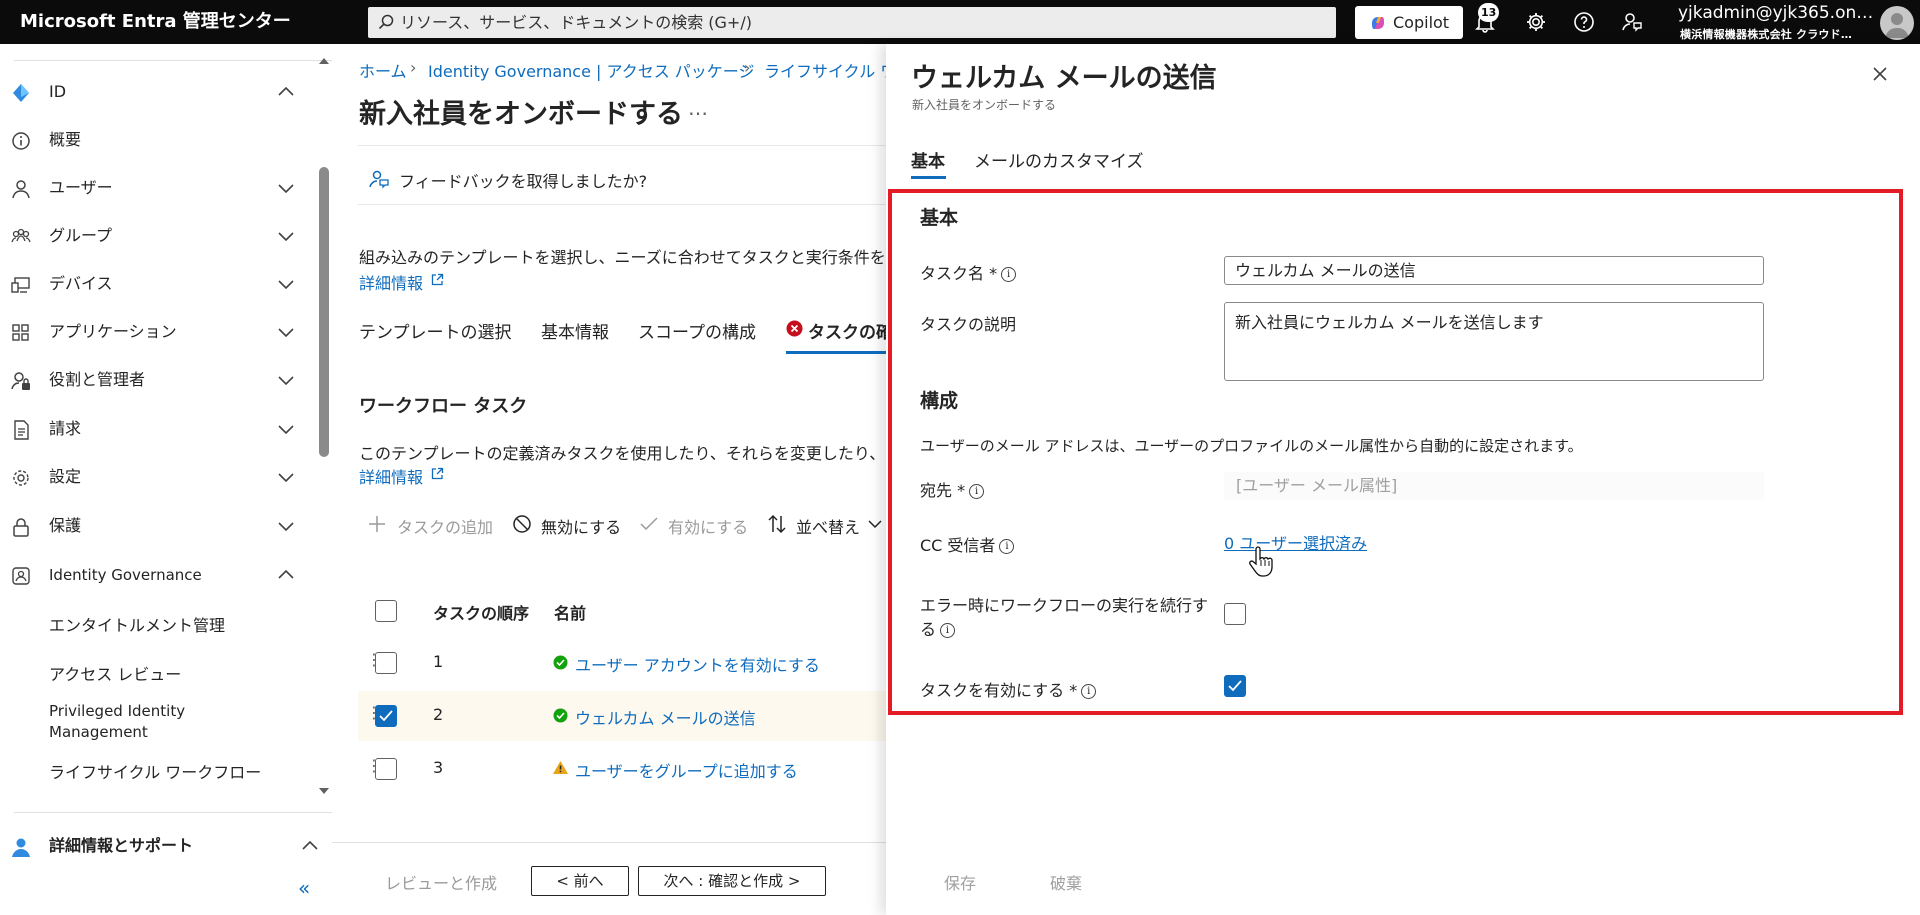  Describe the element at coordinates (383, 70) in the screenshot. I see `breadcrumb-home: ホーム` at that location.